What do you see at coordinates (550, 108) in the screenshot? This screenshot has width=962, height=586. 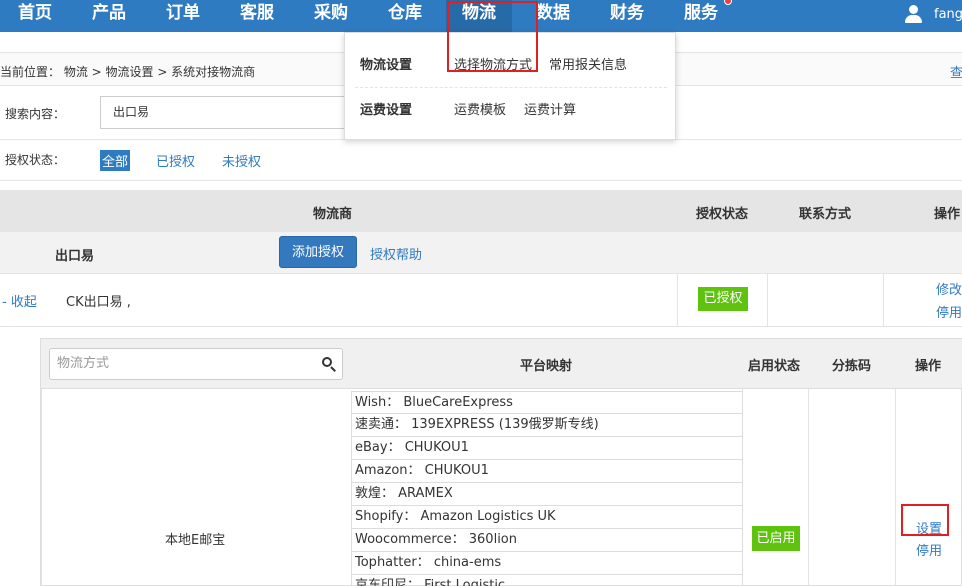 I see `freight-calc-link: 运费计算` at bounding box center [550, 108].